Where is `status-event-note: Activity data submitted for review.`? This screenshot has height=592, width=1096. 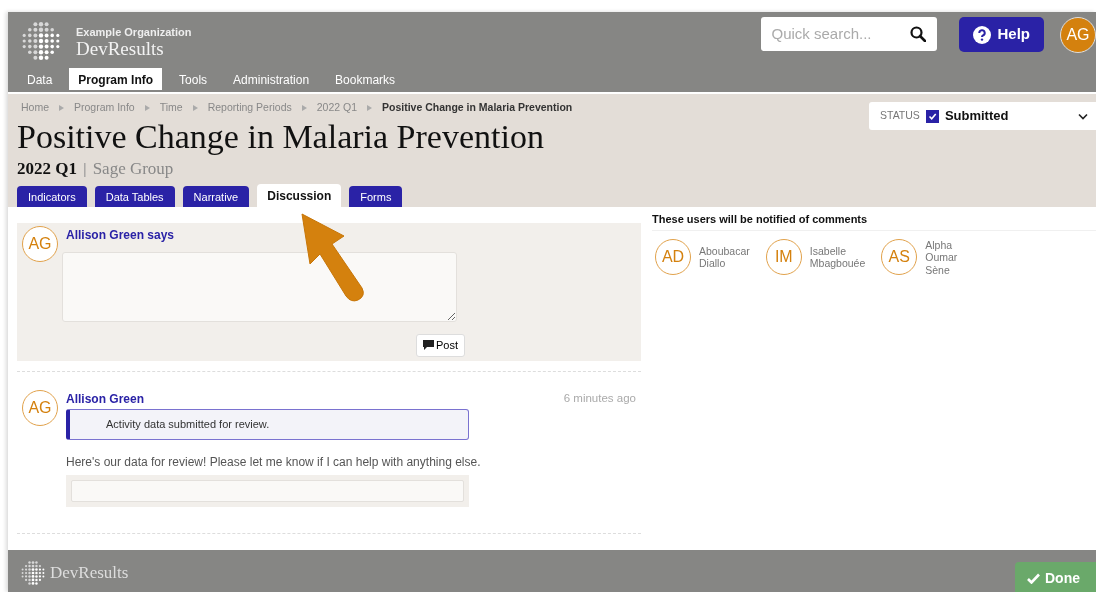
status-event-note: Activity data submitted for review. is located at coordinates (267, 424).